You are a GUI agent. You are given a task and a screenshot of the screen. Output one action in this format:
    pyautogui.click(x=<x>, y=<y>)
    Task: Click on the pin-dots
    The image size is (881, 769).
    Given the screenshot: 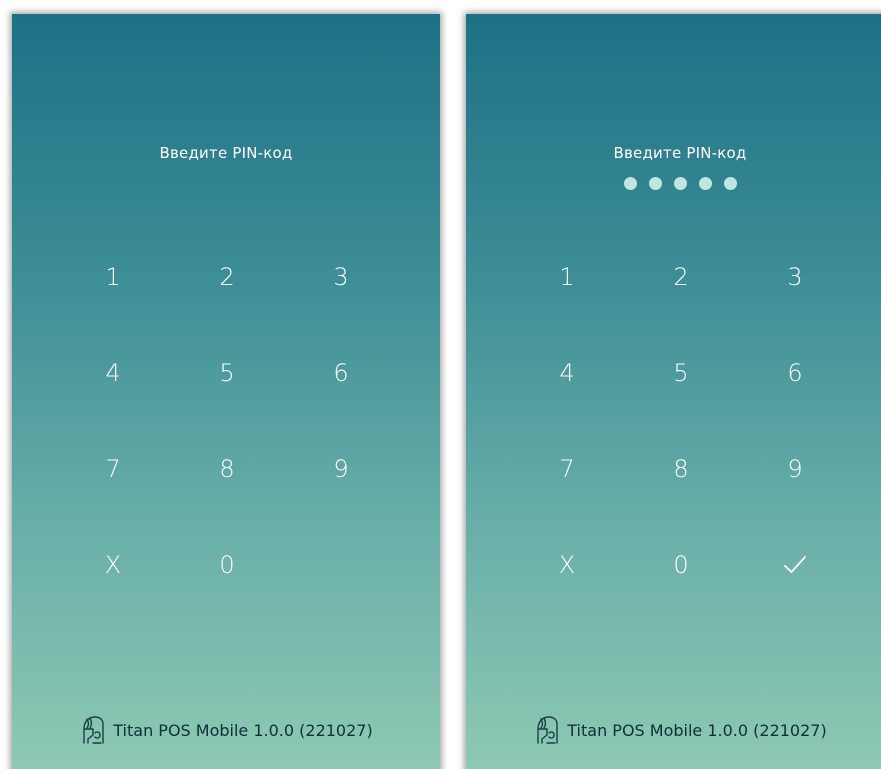 What is the action you would take?
    pyautogui.click(x=673, y=183)
    